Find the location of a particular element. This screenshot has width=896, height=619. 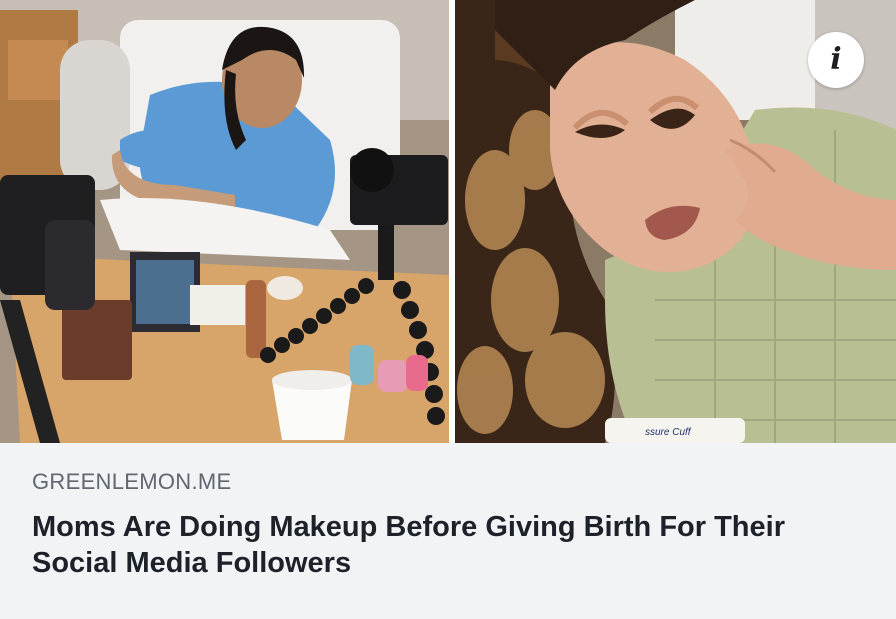

source-domain: GREENLEMON.ME is located at coordinates (132, 481).